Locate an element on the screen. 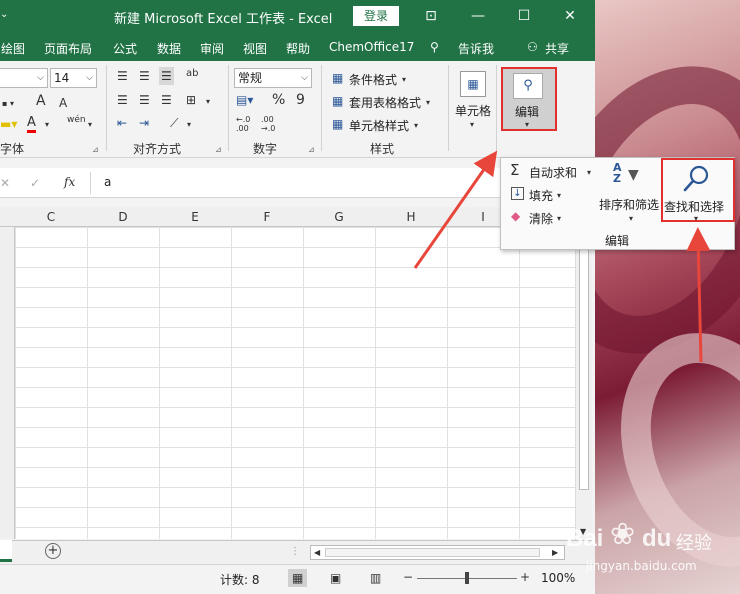 This screenshot has height=594, width=740. comma-style-icon: 9 is located at coordinates (300, 100).